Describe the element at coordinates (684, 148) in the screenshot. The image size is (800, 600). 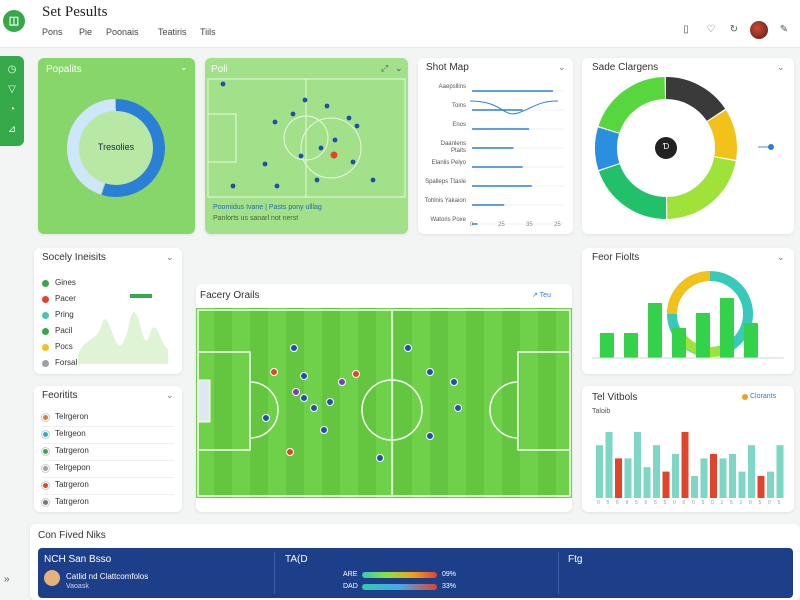
I see `side-donut` at that location.